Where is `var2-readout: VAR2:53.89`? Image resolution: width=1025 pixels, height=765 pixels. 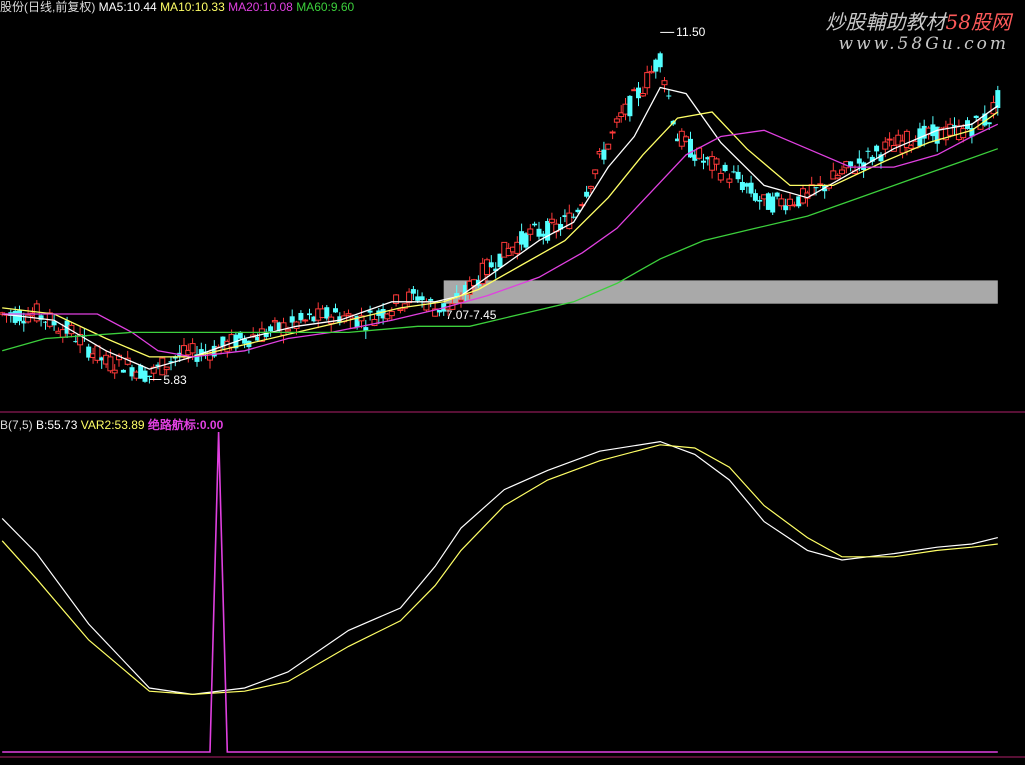
var2-readout: VAR2:53.89 is located at coordinates (112, 425).